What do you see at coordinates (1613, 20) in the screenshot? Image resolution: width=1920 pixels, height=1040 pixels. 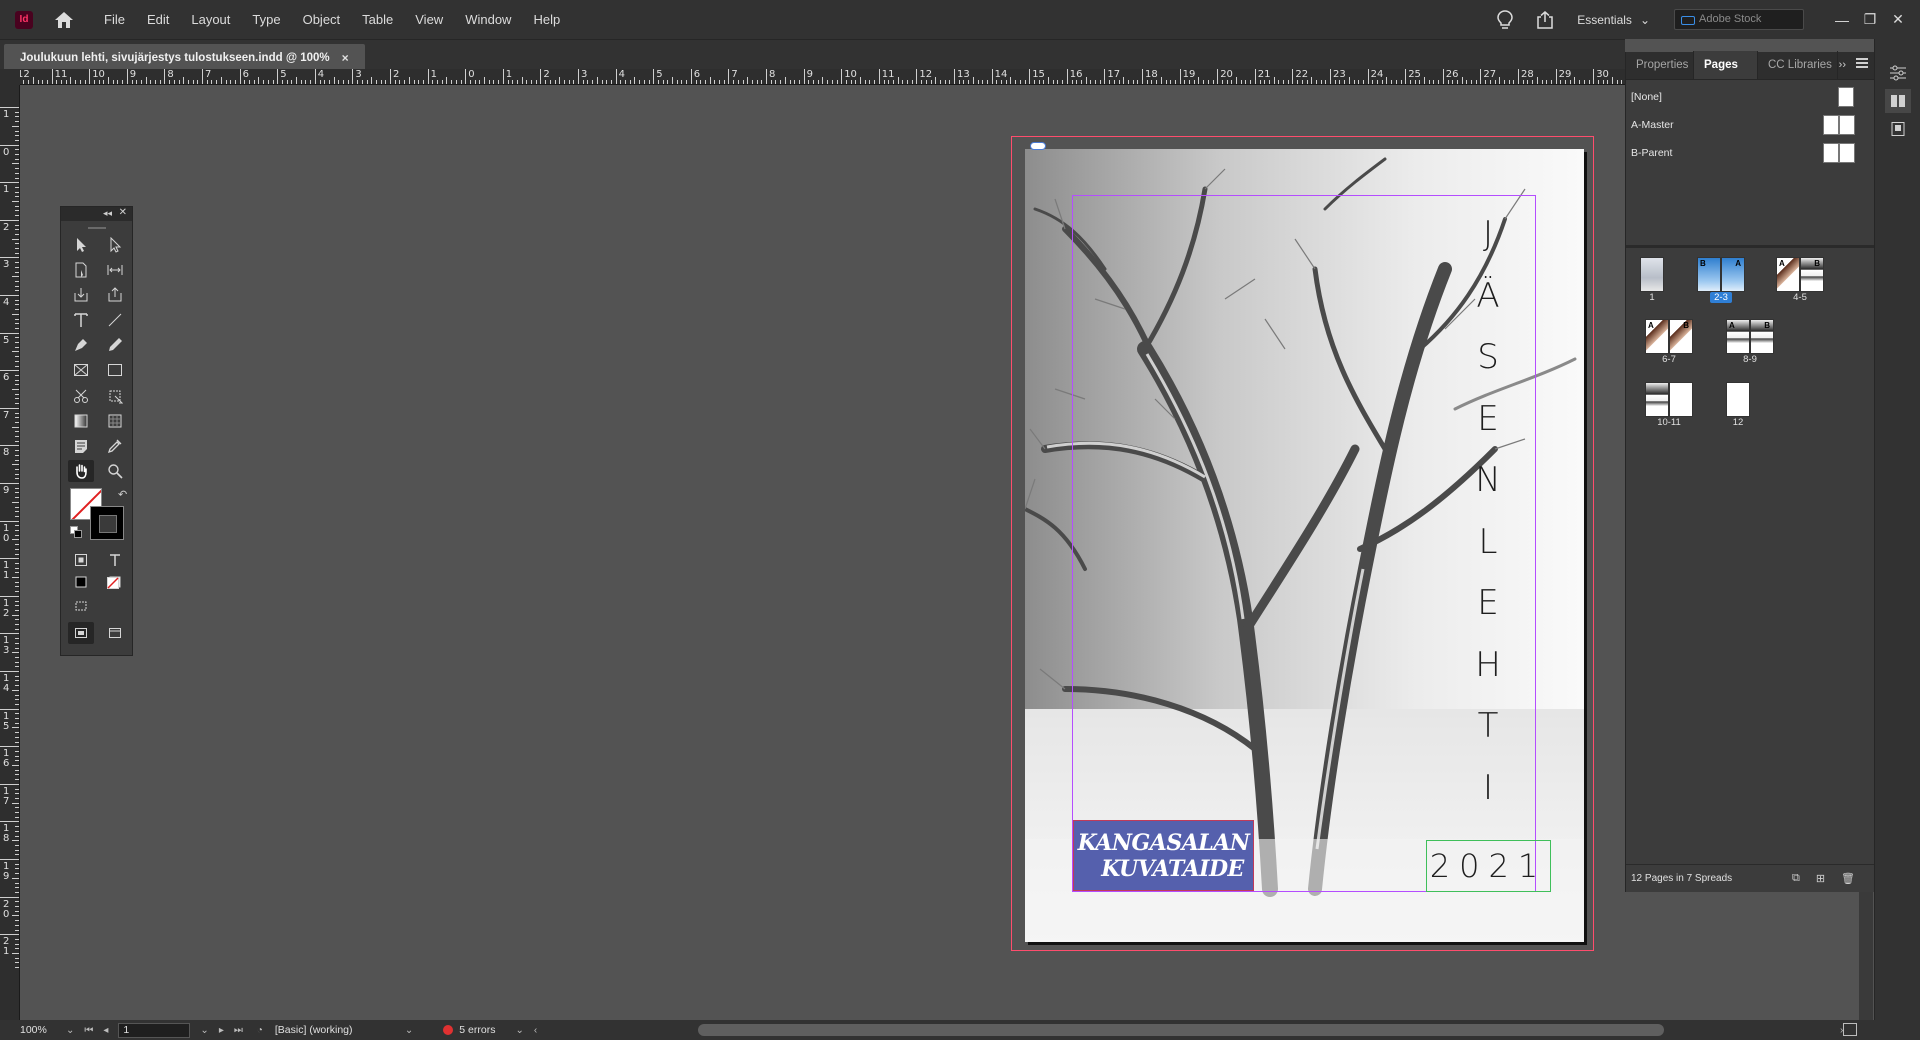 I see `workspace-switcher: Essentials ⌄` at bounding box center [1613, 20].